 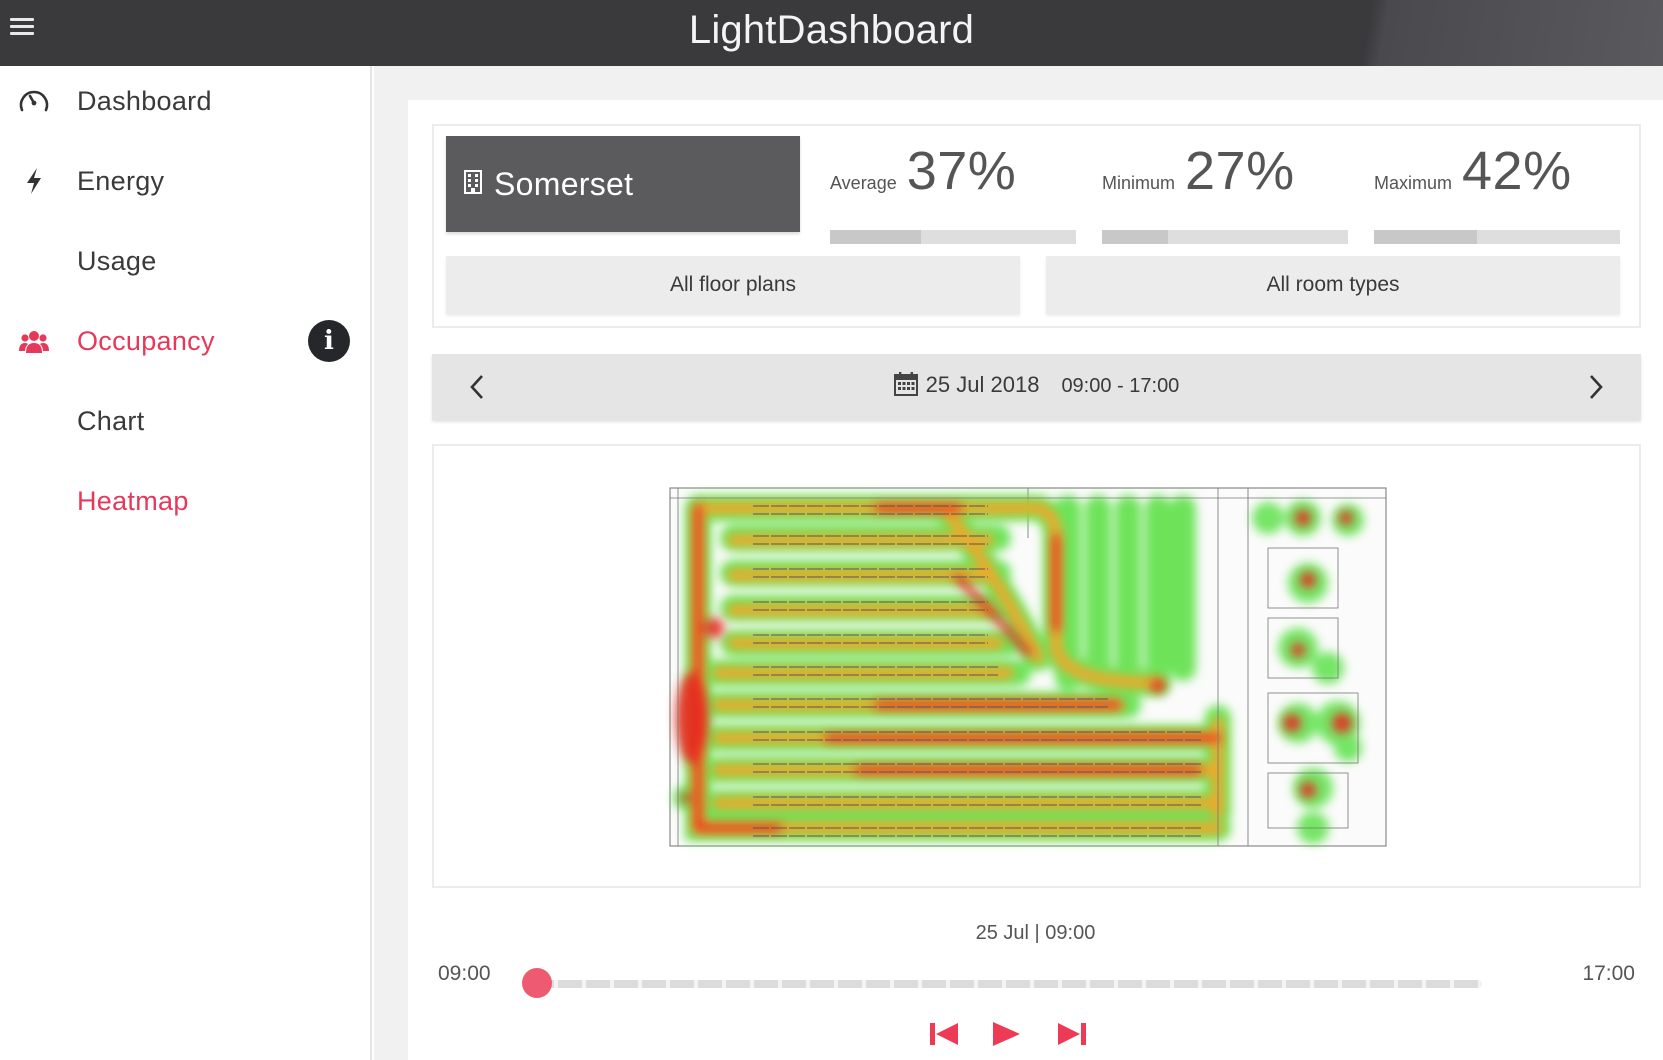 I want to click on stat-label: Minimum, so click(x=1139, y=183).